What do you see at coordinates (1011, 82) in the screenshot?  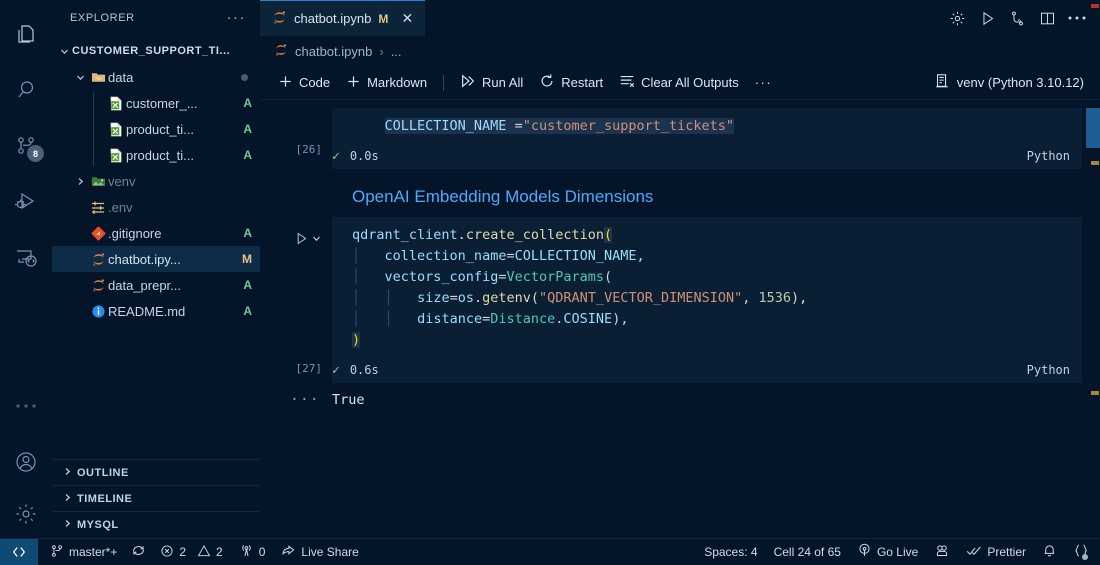 I see `kernel-selector: venv (Python 3.10.12)` at bounding box center [1011, 82].